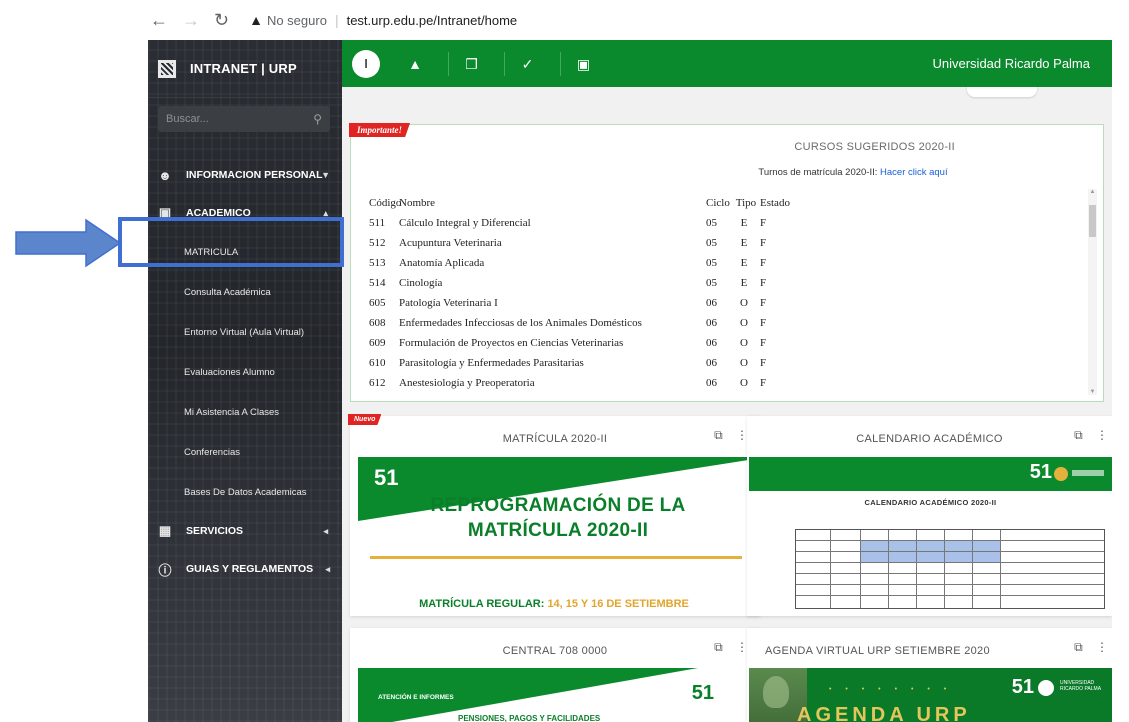 The width and height of the screenshot is (1129, 722). Describe the element at coordinates (556, 557) in the screenshot. I see `banner-gold-line` at that location.